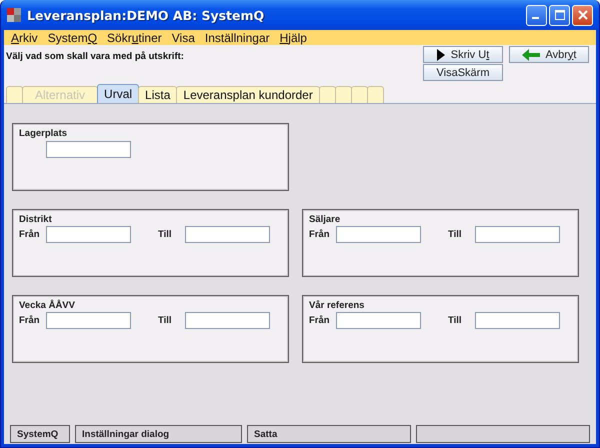 This screenshot has height=448, width=600. I want to click on status-cell: SystemQ, so click(40, 434).